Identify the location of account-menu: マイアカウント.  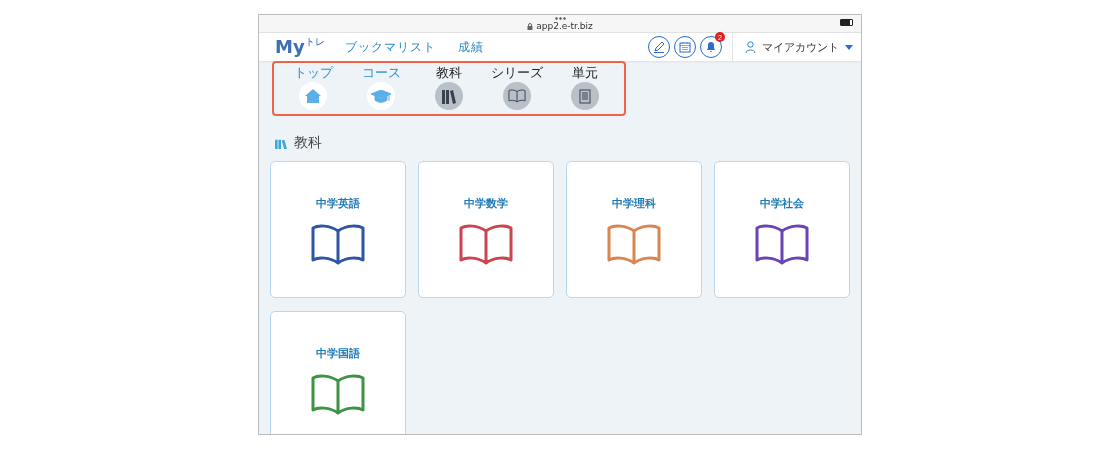
(799, 47).